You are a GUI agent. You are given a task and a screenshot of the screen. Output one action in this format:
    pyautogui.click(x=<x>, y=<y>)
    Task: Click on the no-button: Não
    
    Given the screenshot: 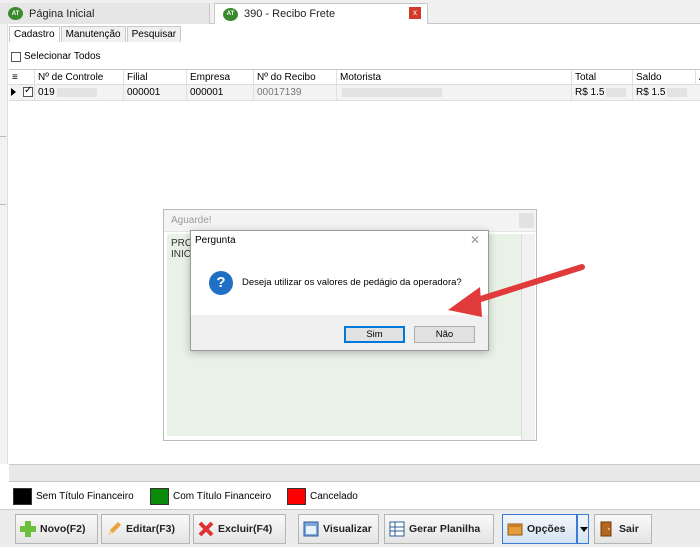 What is the action you would take?
    pyautogui.click(x=444, y=334)
    